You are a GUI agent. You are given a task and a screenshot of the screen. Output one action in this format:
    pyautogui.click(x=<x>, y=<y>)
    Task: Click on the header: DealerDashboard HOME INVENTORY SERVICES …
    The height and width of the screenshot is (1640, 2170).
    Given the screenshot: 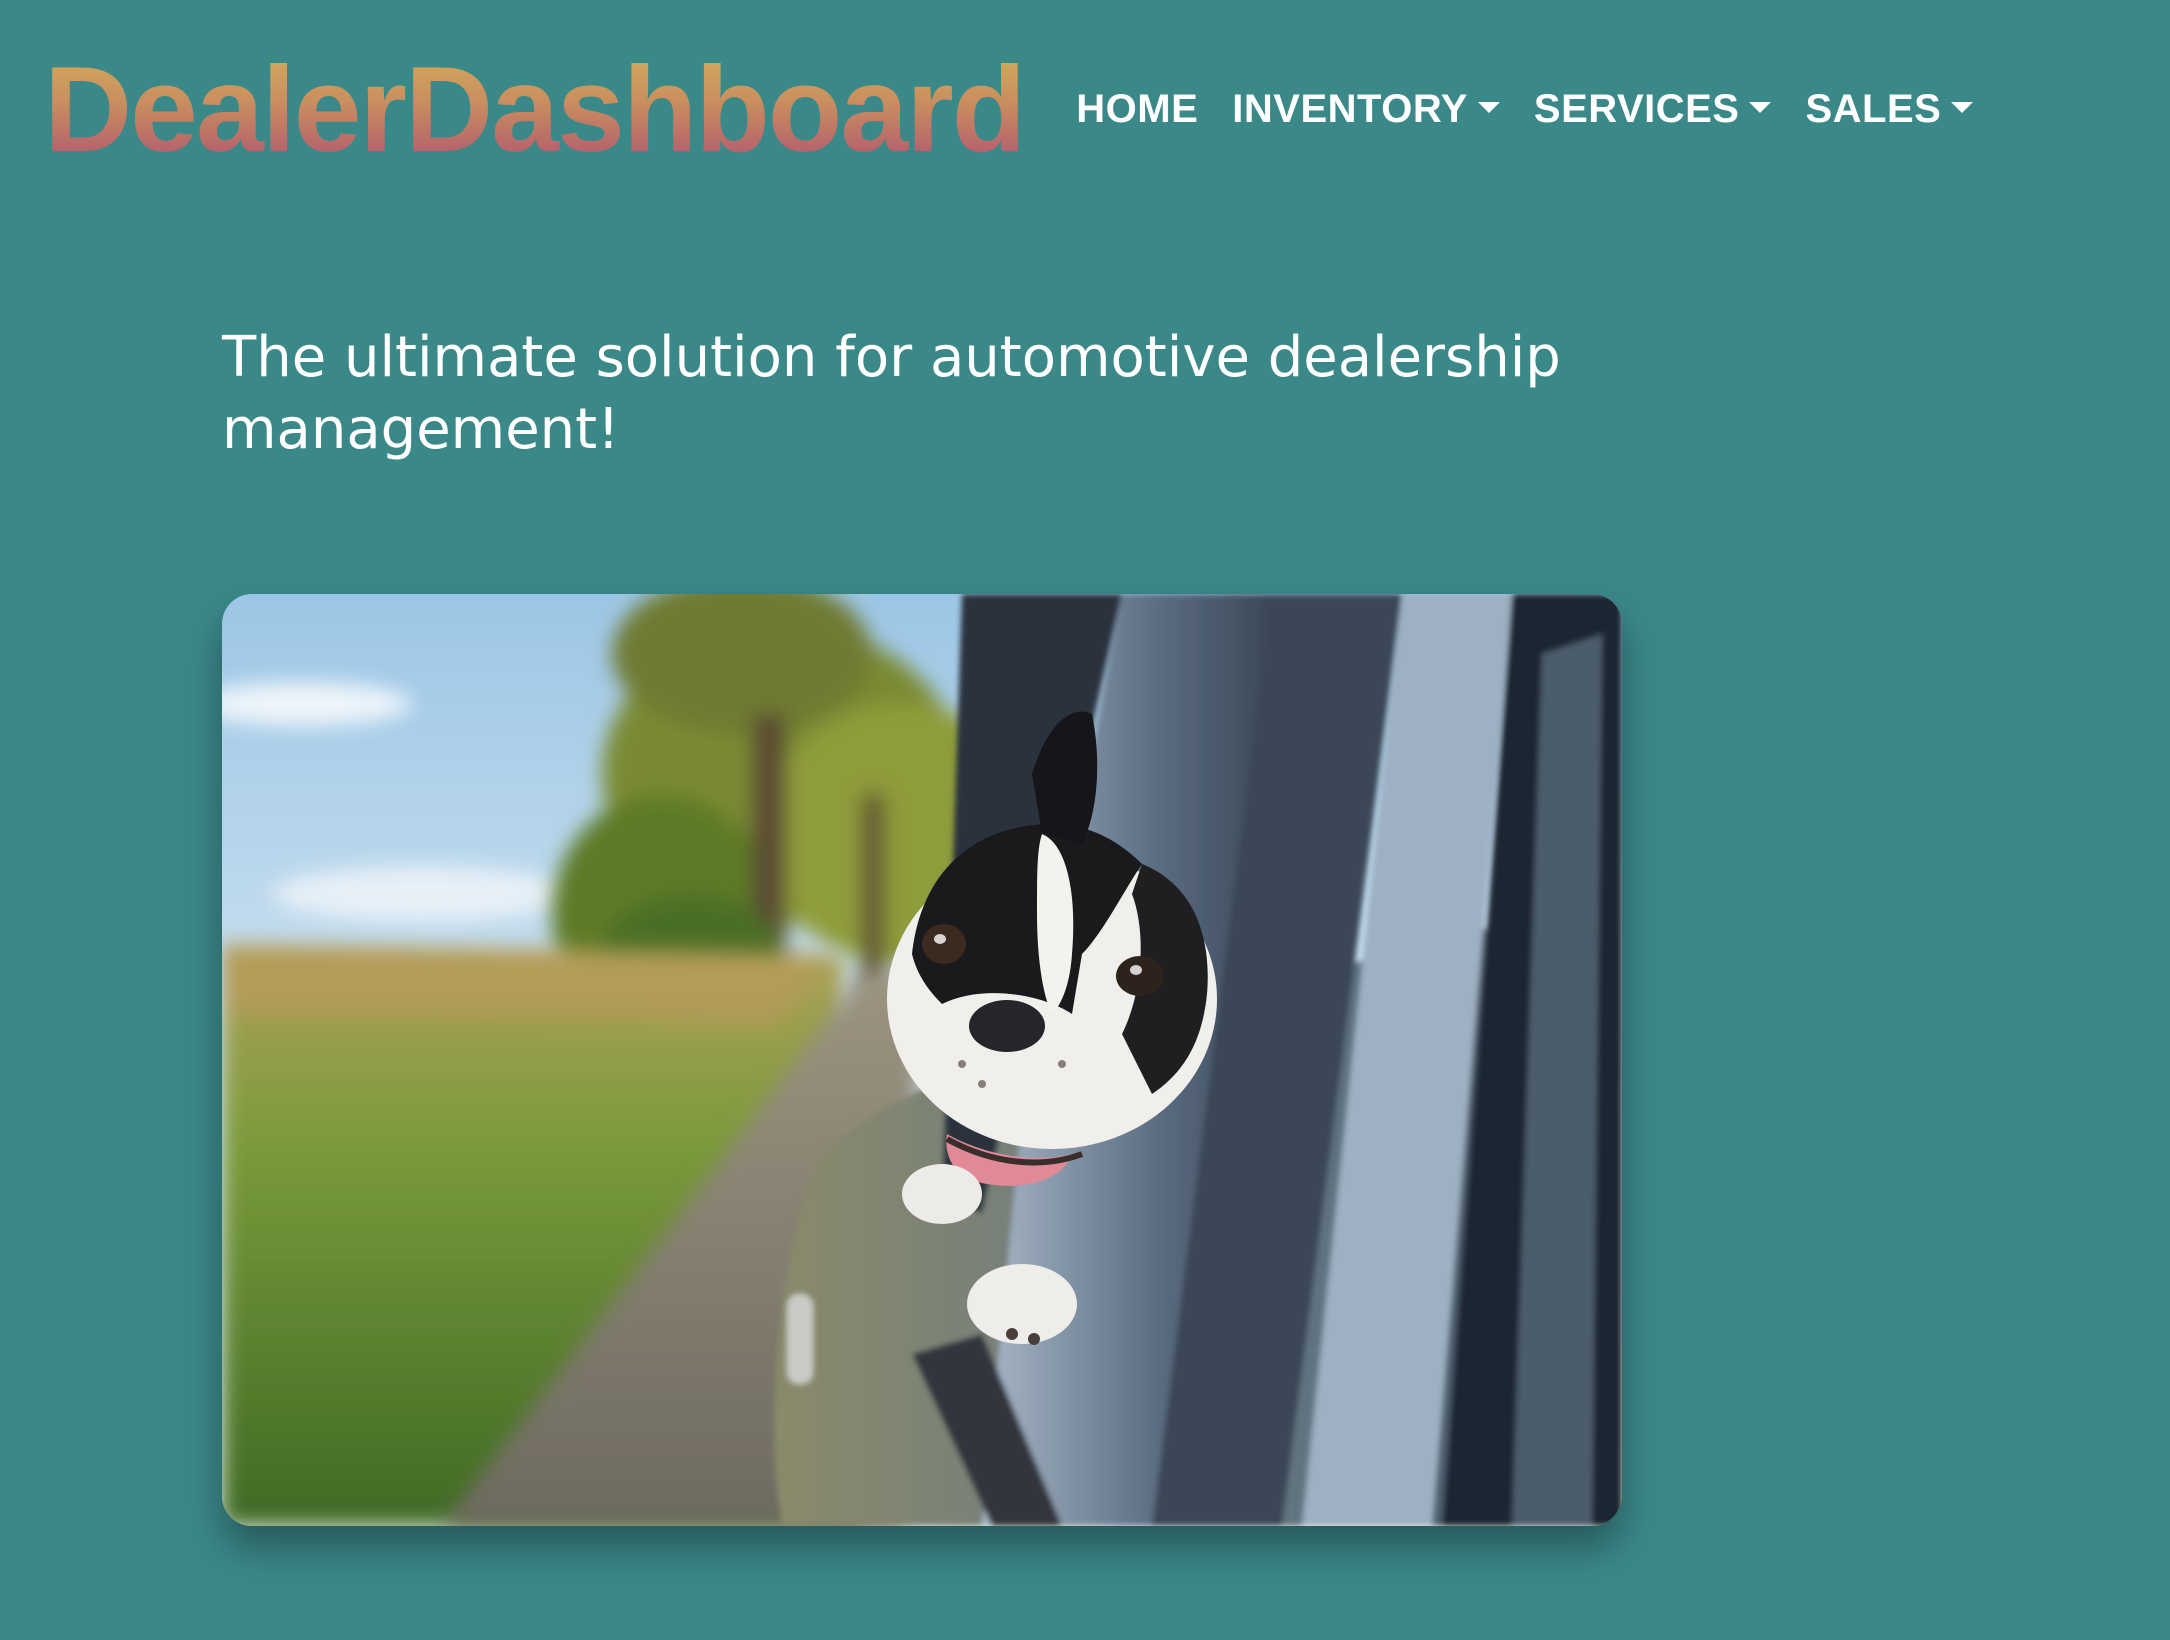 What is the action you would take?
    pyautogui.click(x=1009, y=109)
    